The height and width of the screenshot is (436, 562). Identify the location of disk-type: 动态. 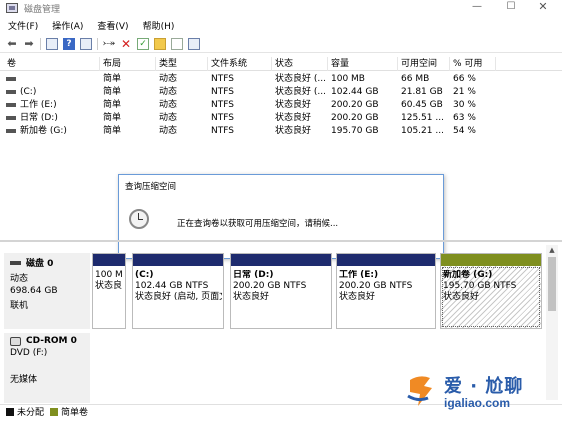
(19, 279).